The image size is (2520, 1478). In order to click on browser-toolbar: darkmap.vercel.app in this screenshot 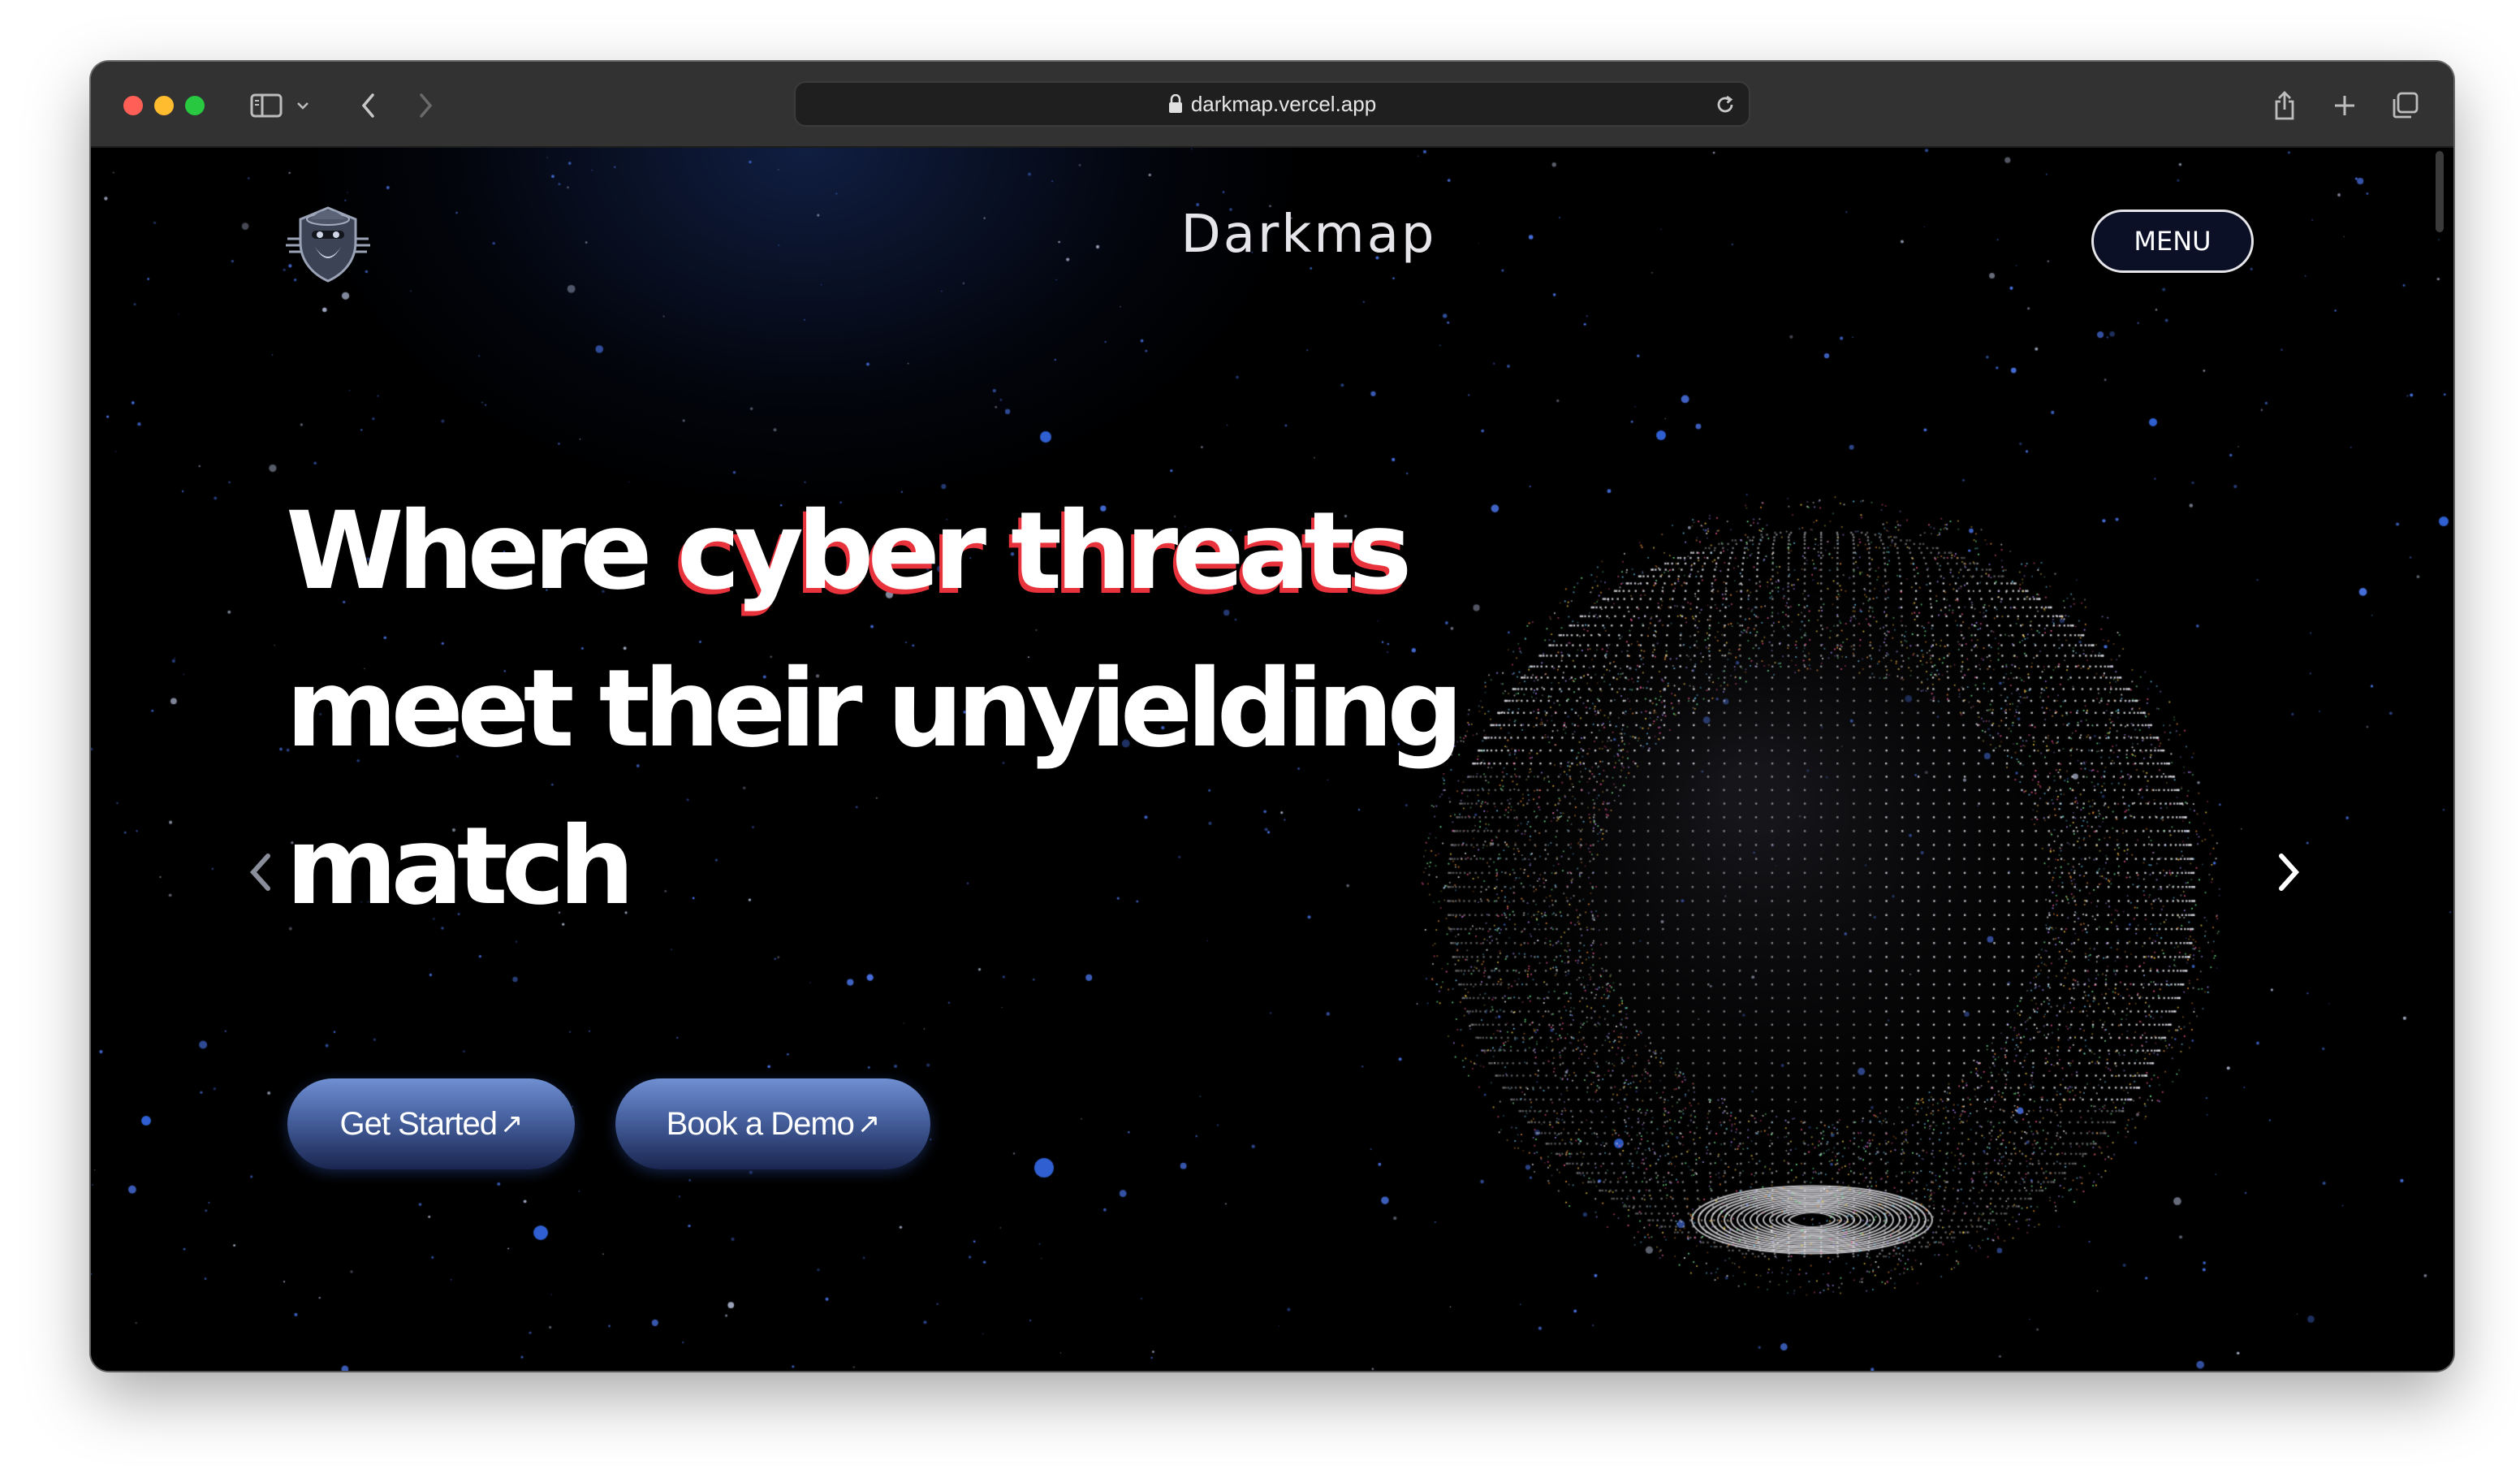, I will do `click(1272, 105)`.